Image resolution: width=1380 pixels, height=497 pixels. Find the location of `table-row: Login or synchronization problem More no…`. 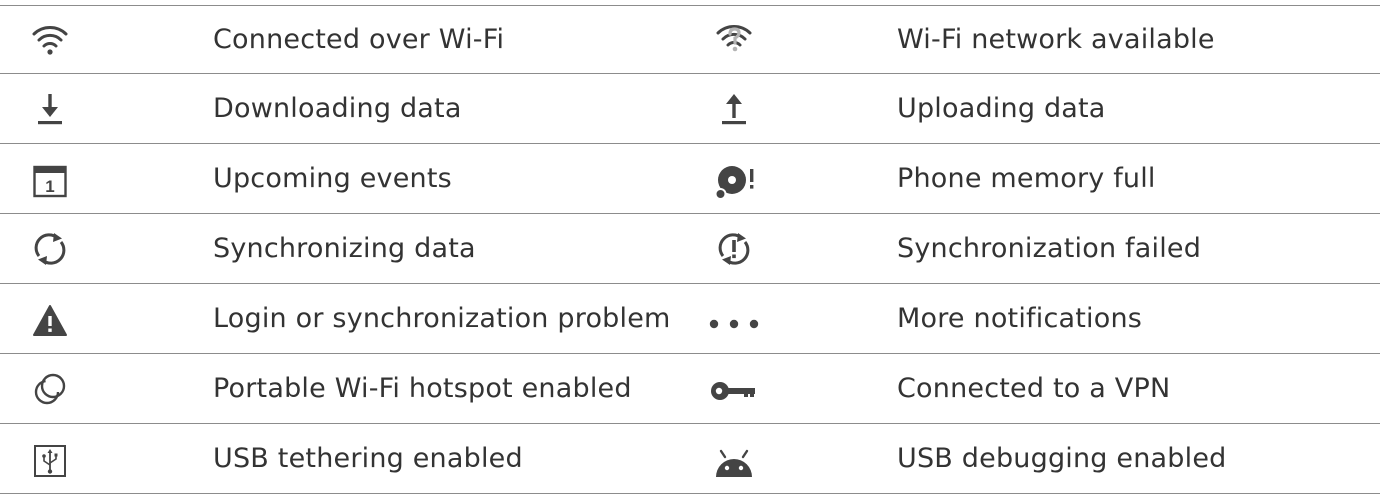

table-row: Login or synchronization problem More no… is located at coordinates (690, 318).